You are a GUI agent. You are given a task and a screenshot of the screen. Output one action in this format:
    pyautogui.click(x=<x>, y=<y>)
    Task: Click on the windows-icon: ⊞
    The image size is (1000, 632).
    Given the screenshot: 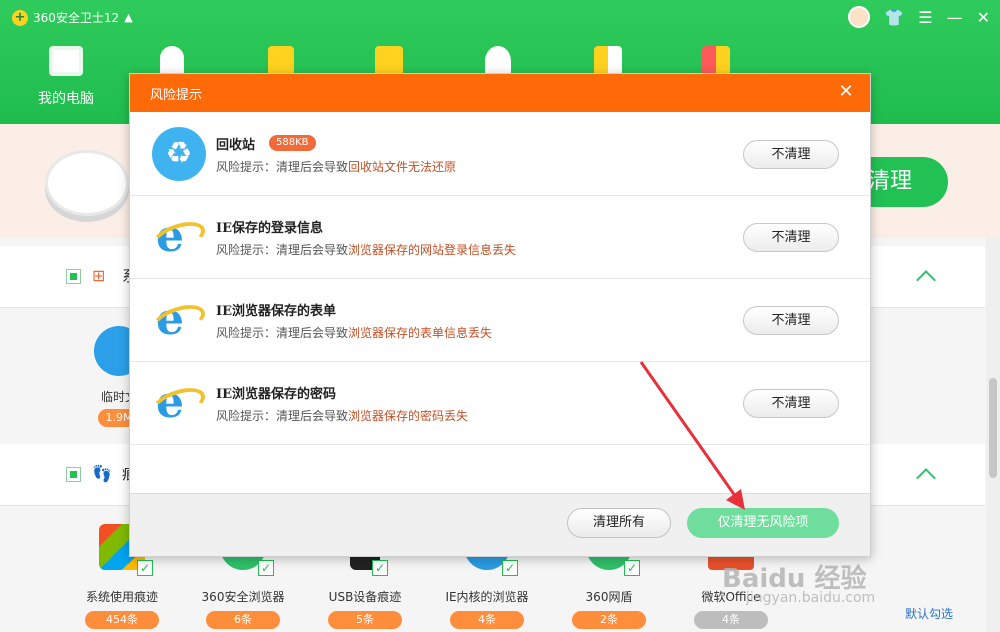 What is the action you would take?
    pyautogui.click(x=99, y=275)
    